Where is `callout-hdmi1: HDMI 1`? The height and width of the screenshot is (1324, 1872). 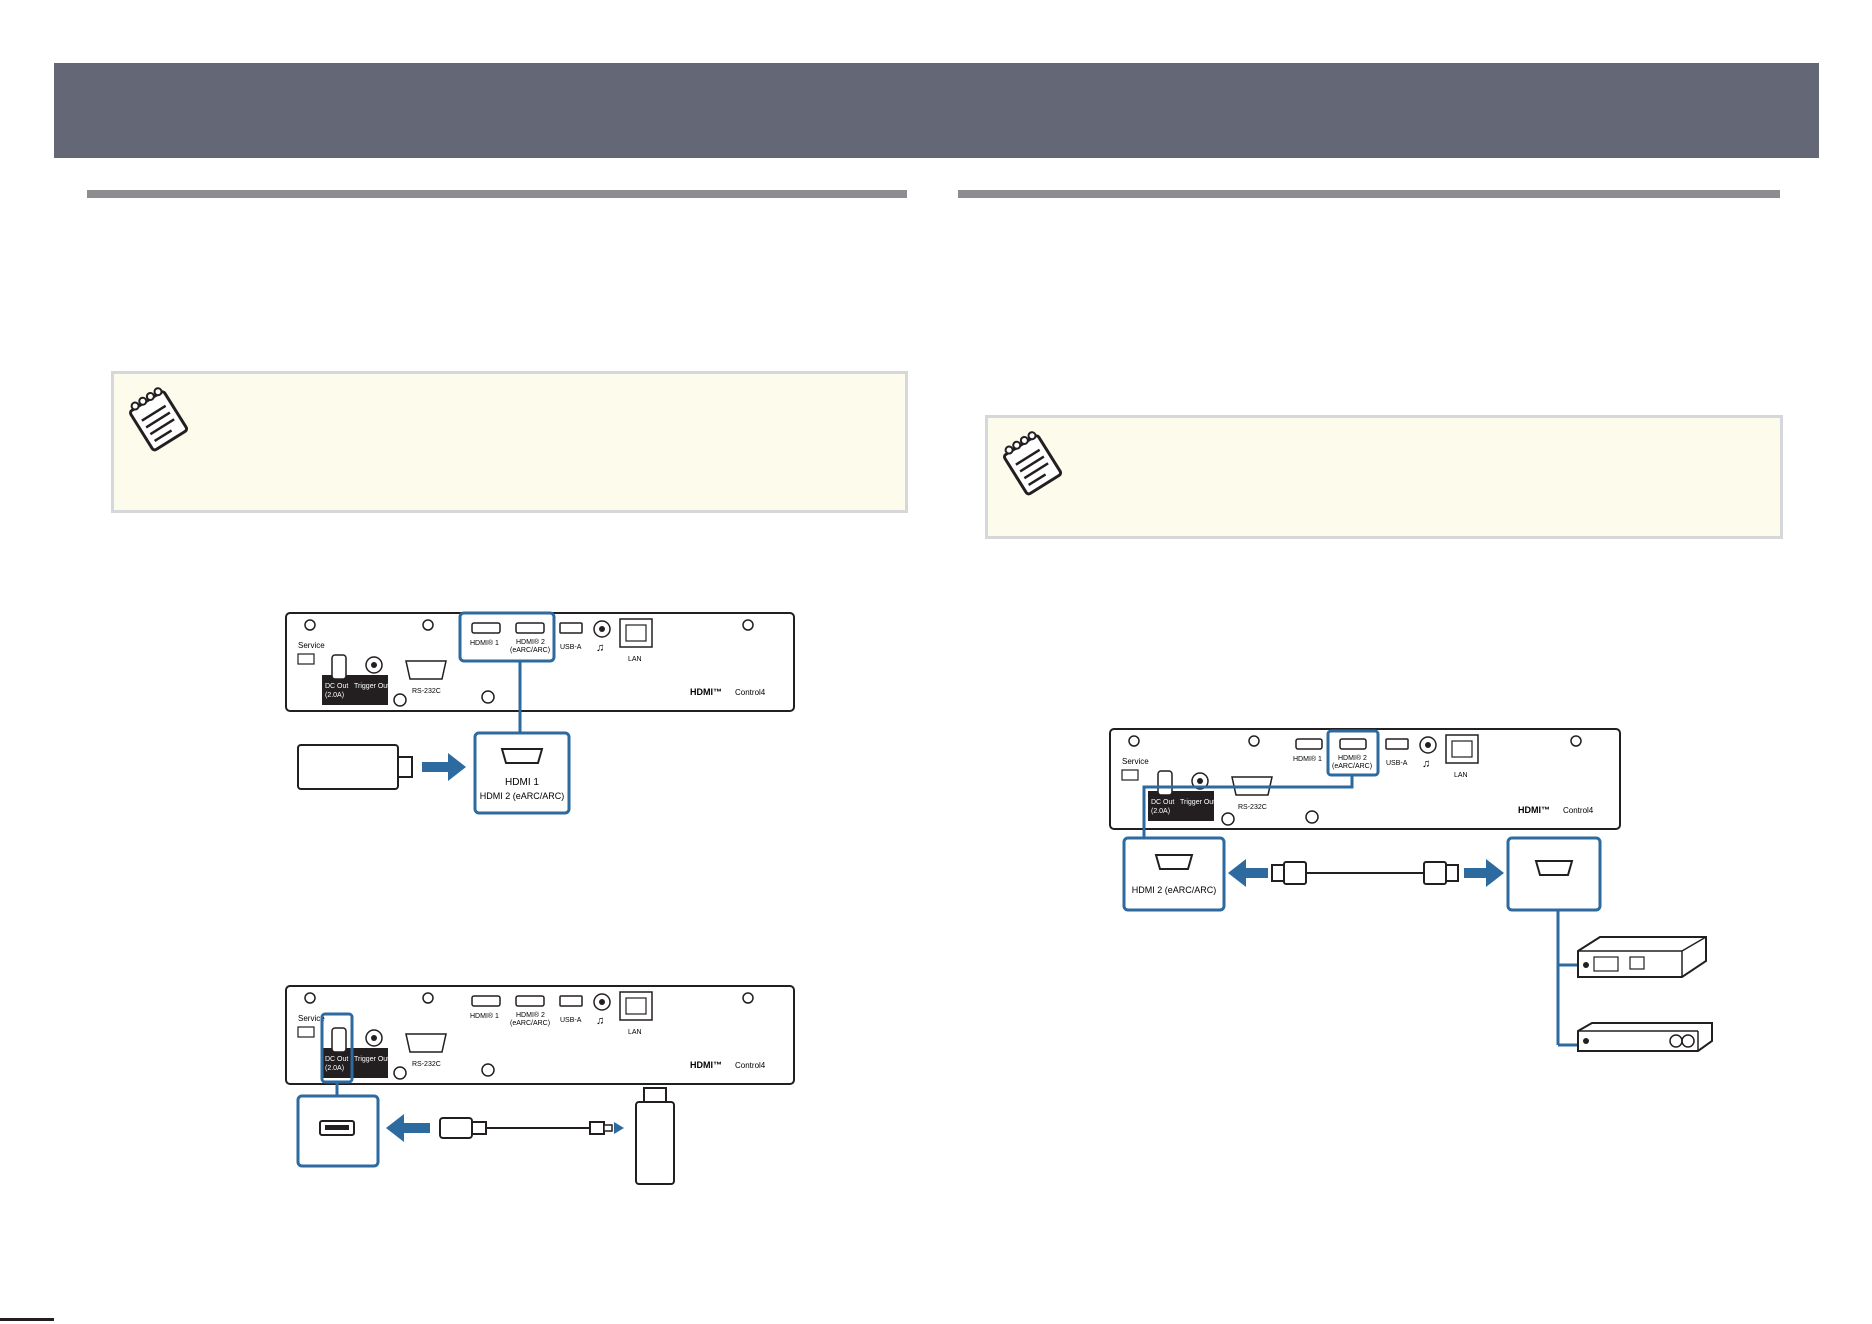
callout-hdmi1: HDMI 1 is located at coordinates (522, 782).